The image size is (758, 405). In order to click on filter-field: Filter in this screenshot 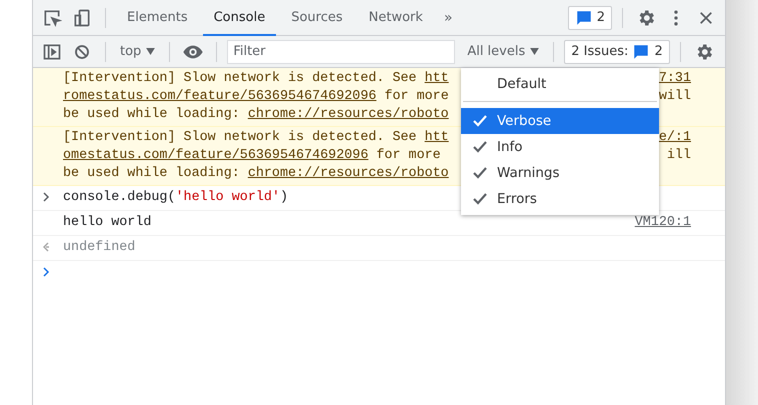, I will do `click(341, 52)`.